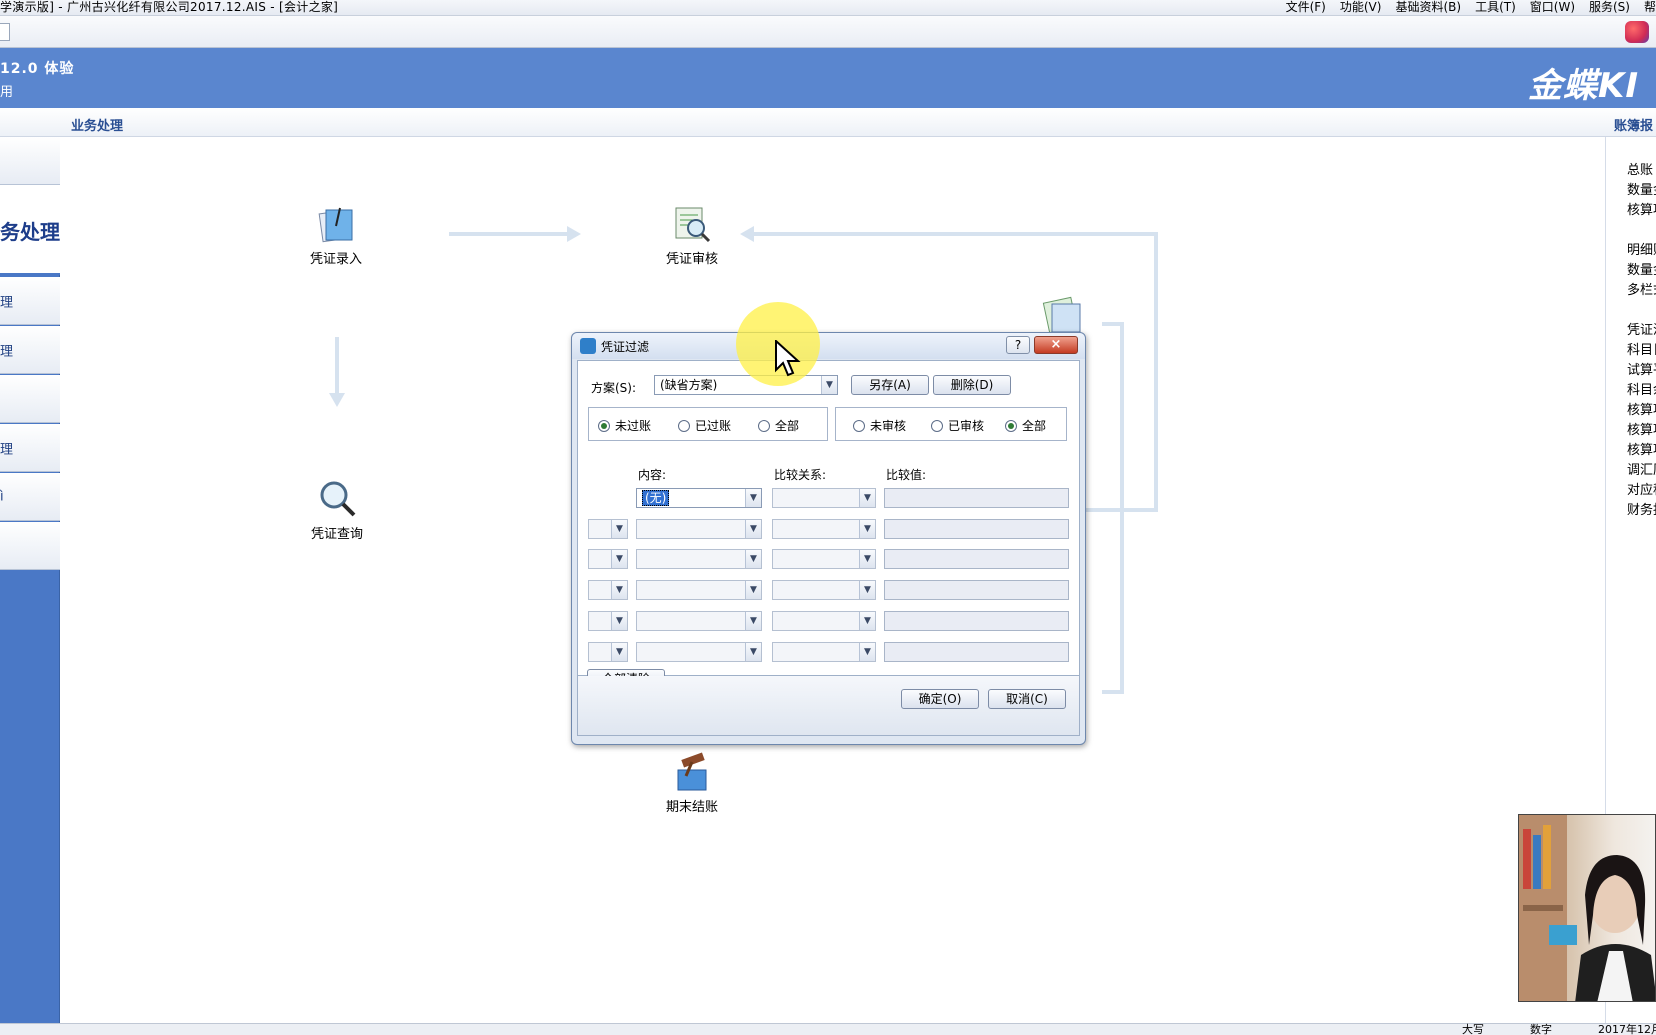 The height and width of the screenshot is (1035, 1656). I want to click on review-status-group: 未审核 已审核 全部, so click(951, 424).